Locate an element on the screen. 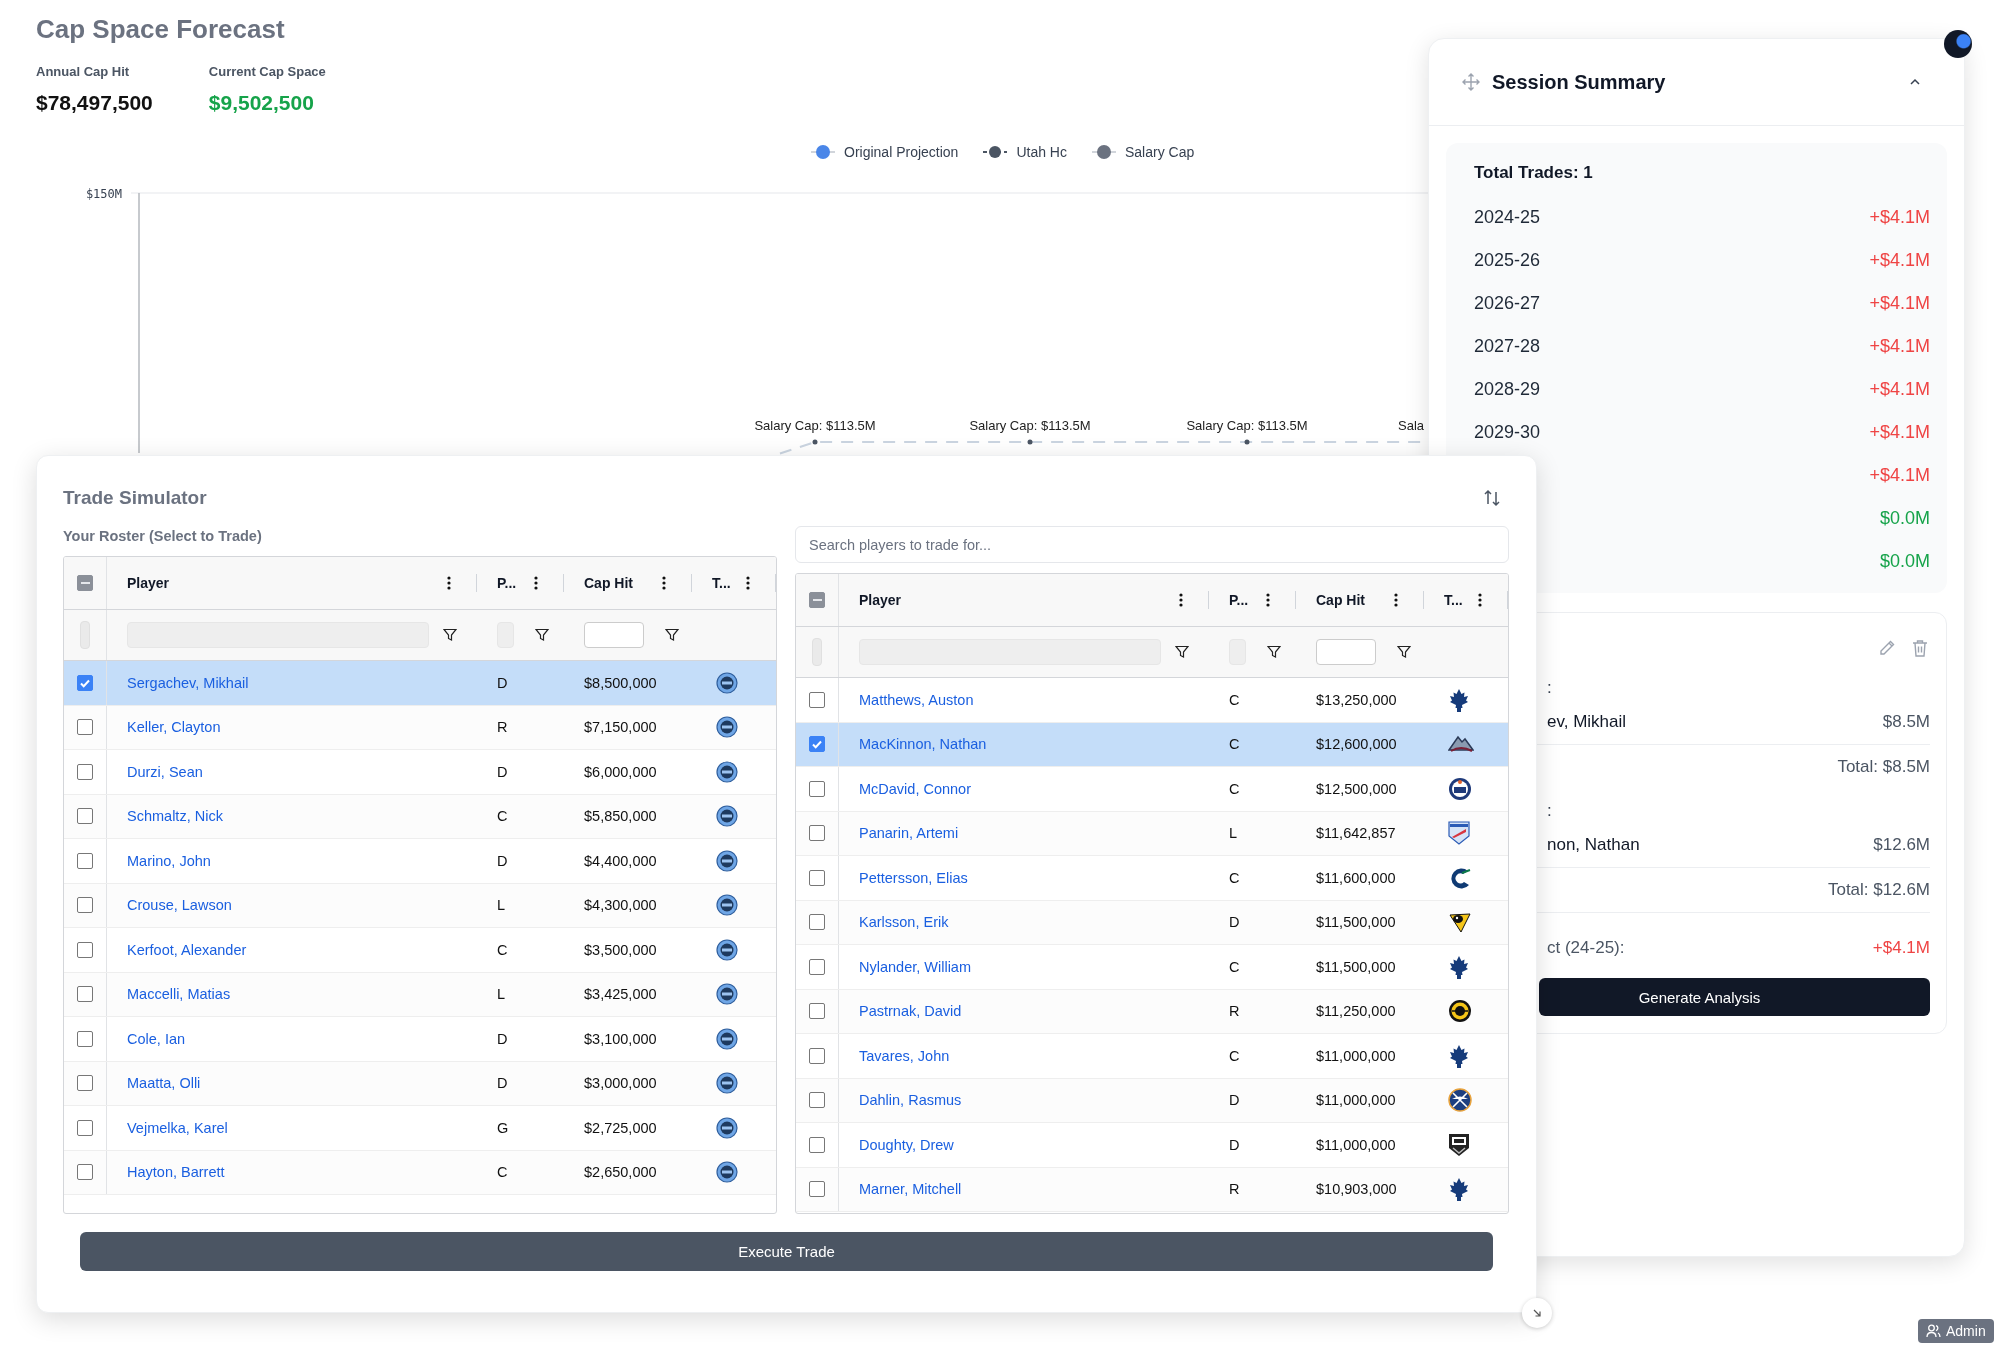  player-link: Vejmelka, Karel is located at coordinates (177, 1127).